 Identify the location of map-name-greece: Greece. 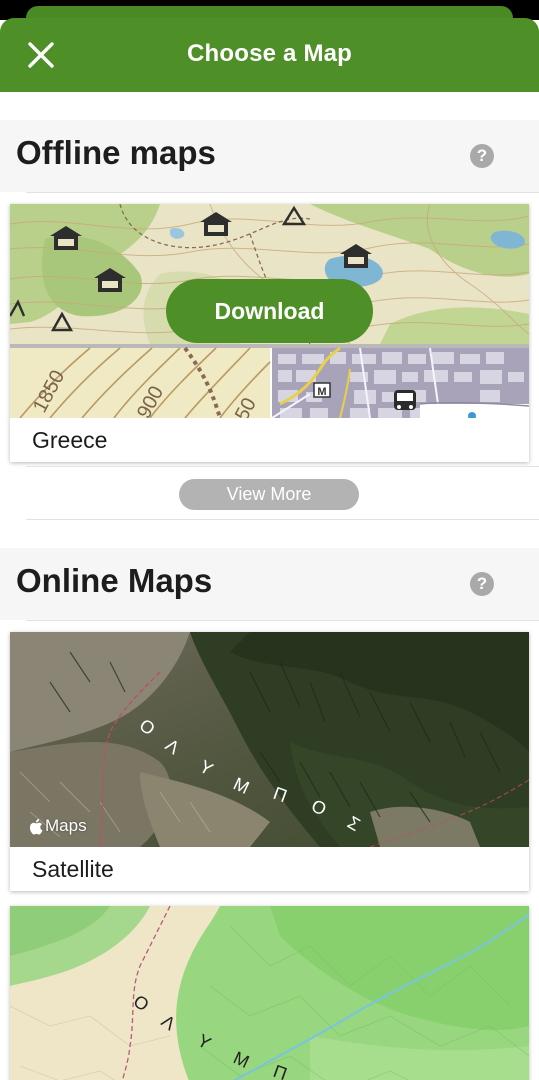
(70, 440).